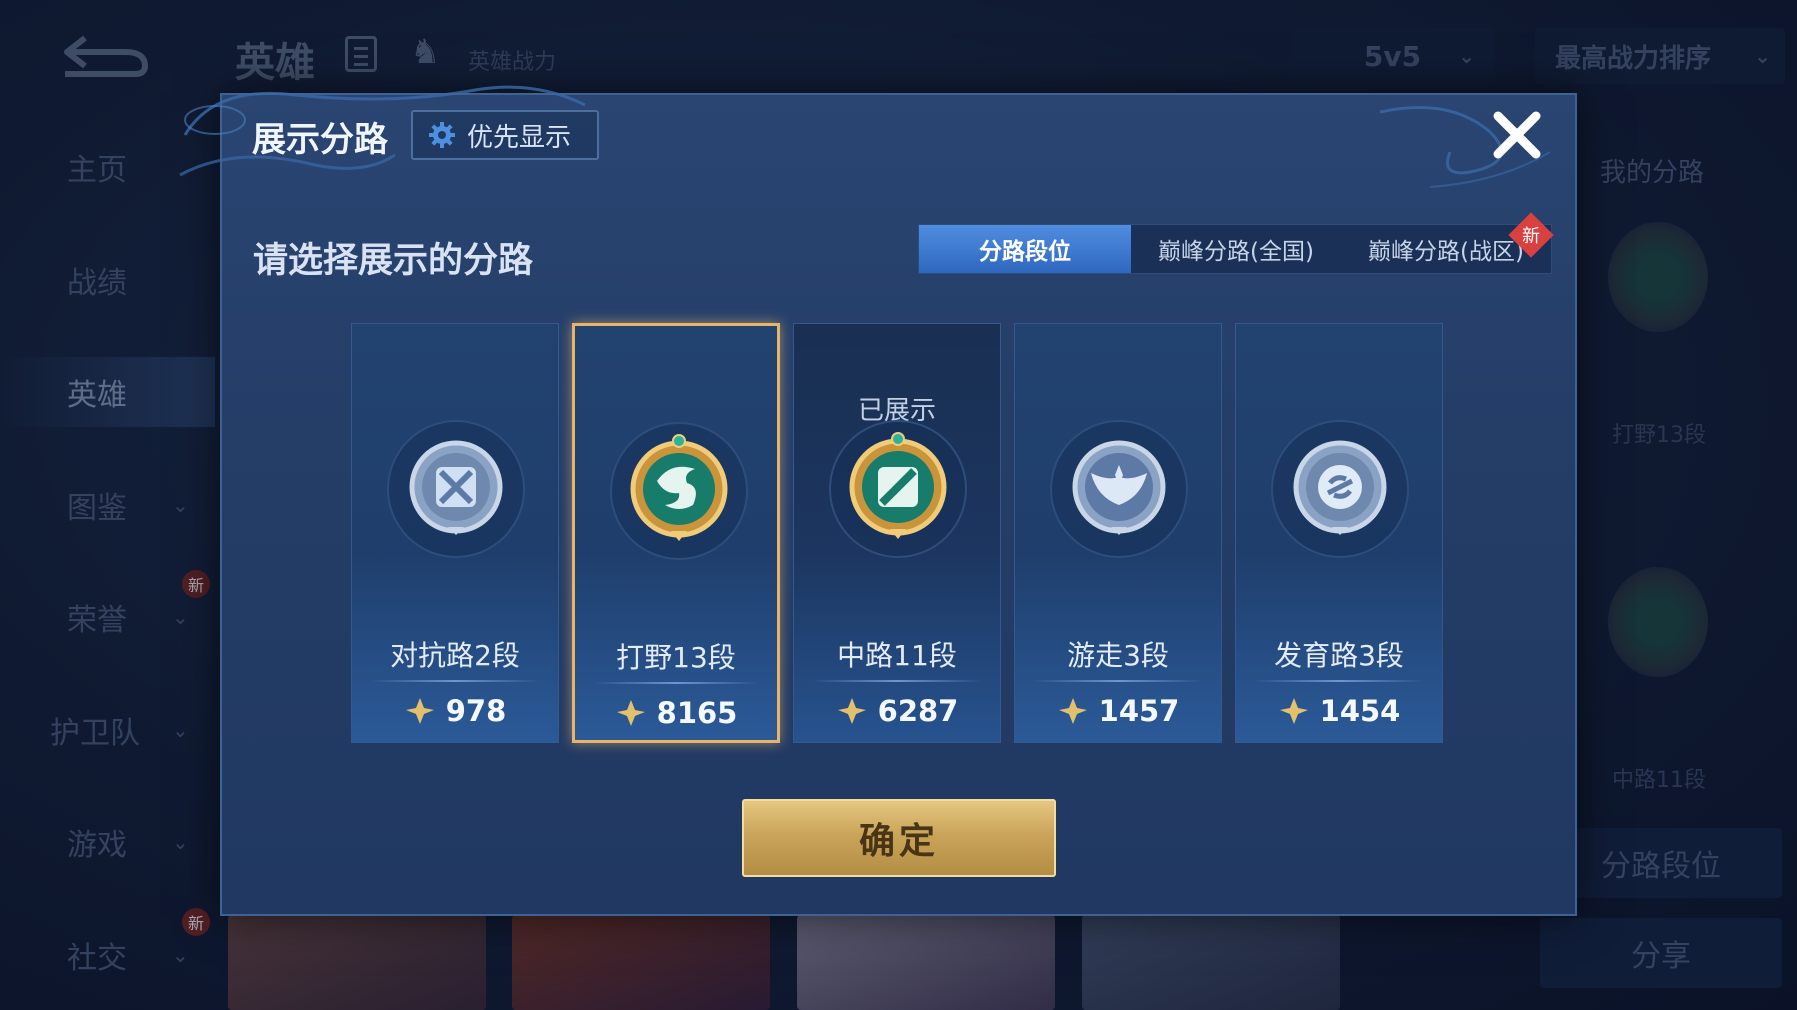 This screenshot has height=1010, width=1797. I want to click on tab-label: 巅峰分路(全国), so click(1236, 252).